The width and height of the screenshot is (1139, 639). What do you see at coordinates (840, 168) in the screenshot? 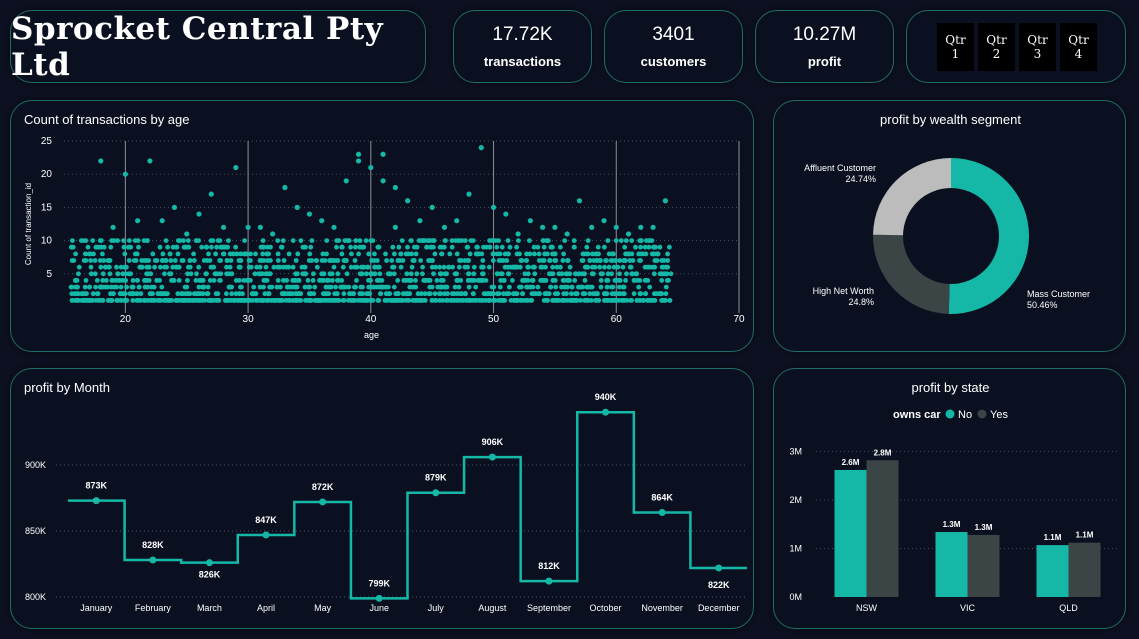
I see `donut-label-name: Affluent Customer` at bounding box center [840, 168].